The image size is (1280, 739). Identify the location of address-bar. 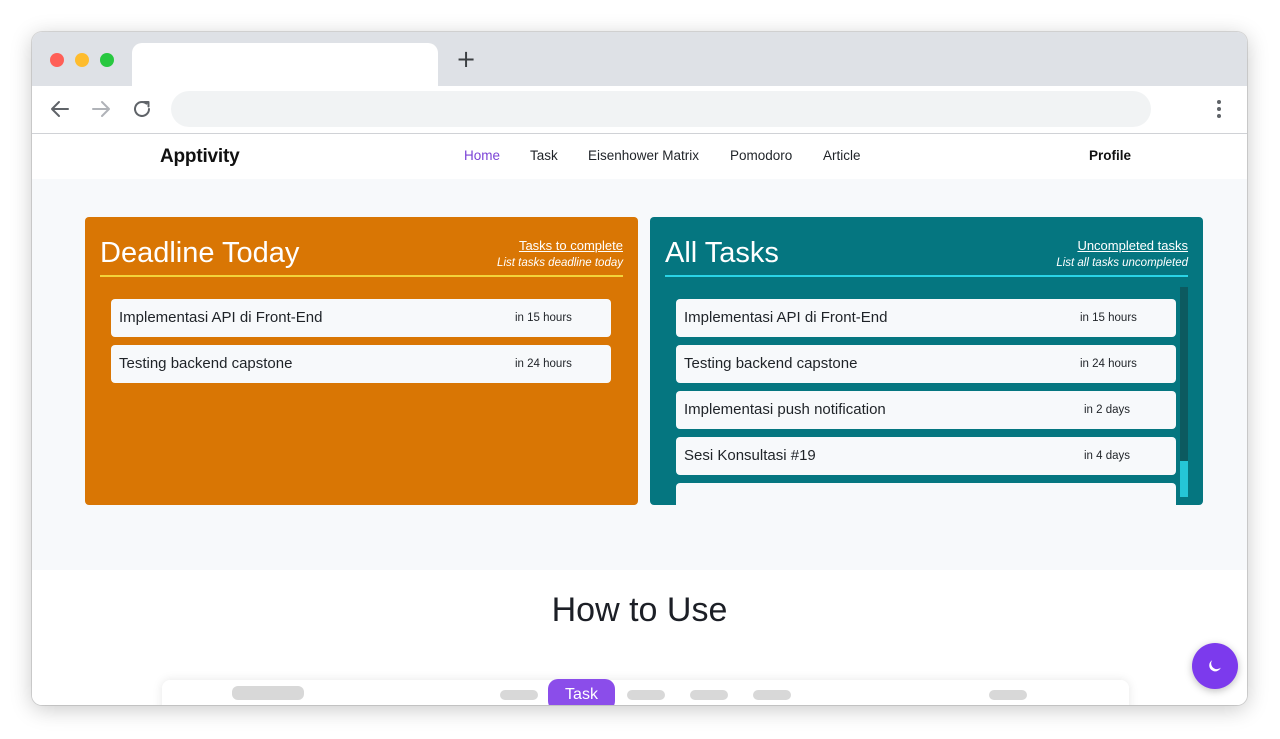
(661, 109).